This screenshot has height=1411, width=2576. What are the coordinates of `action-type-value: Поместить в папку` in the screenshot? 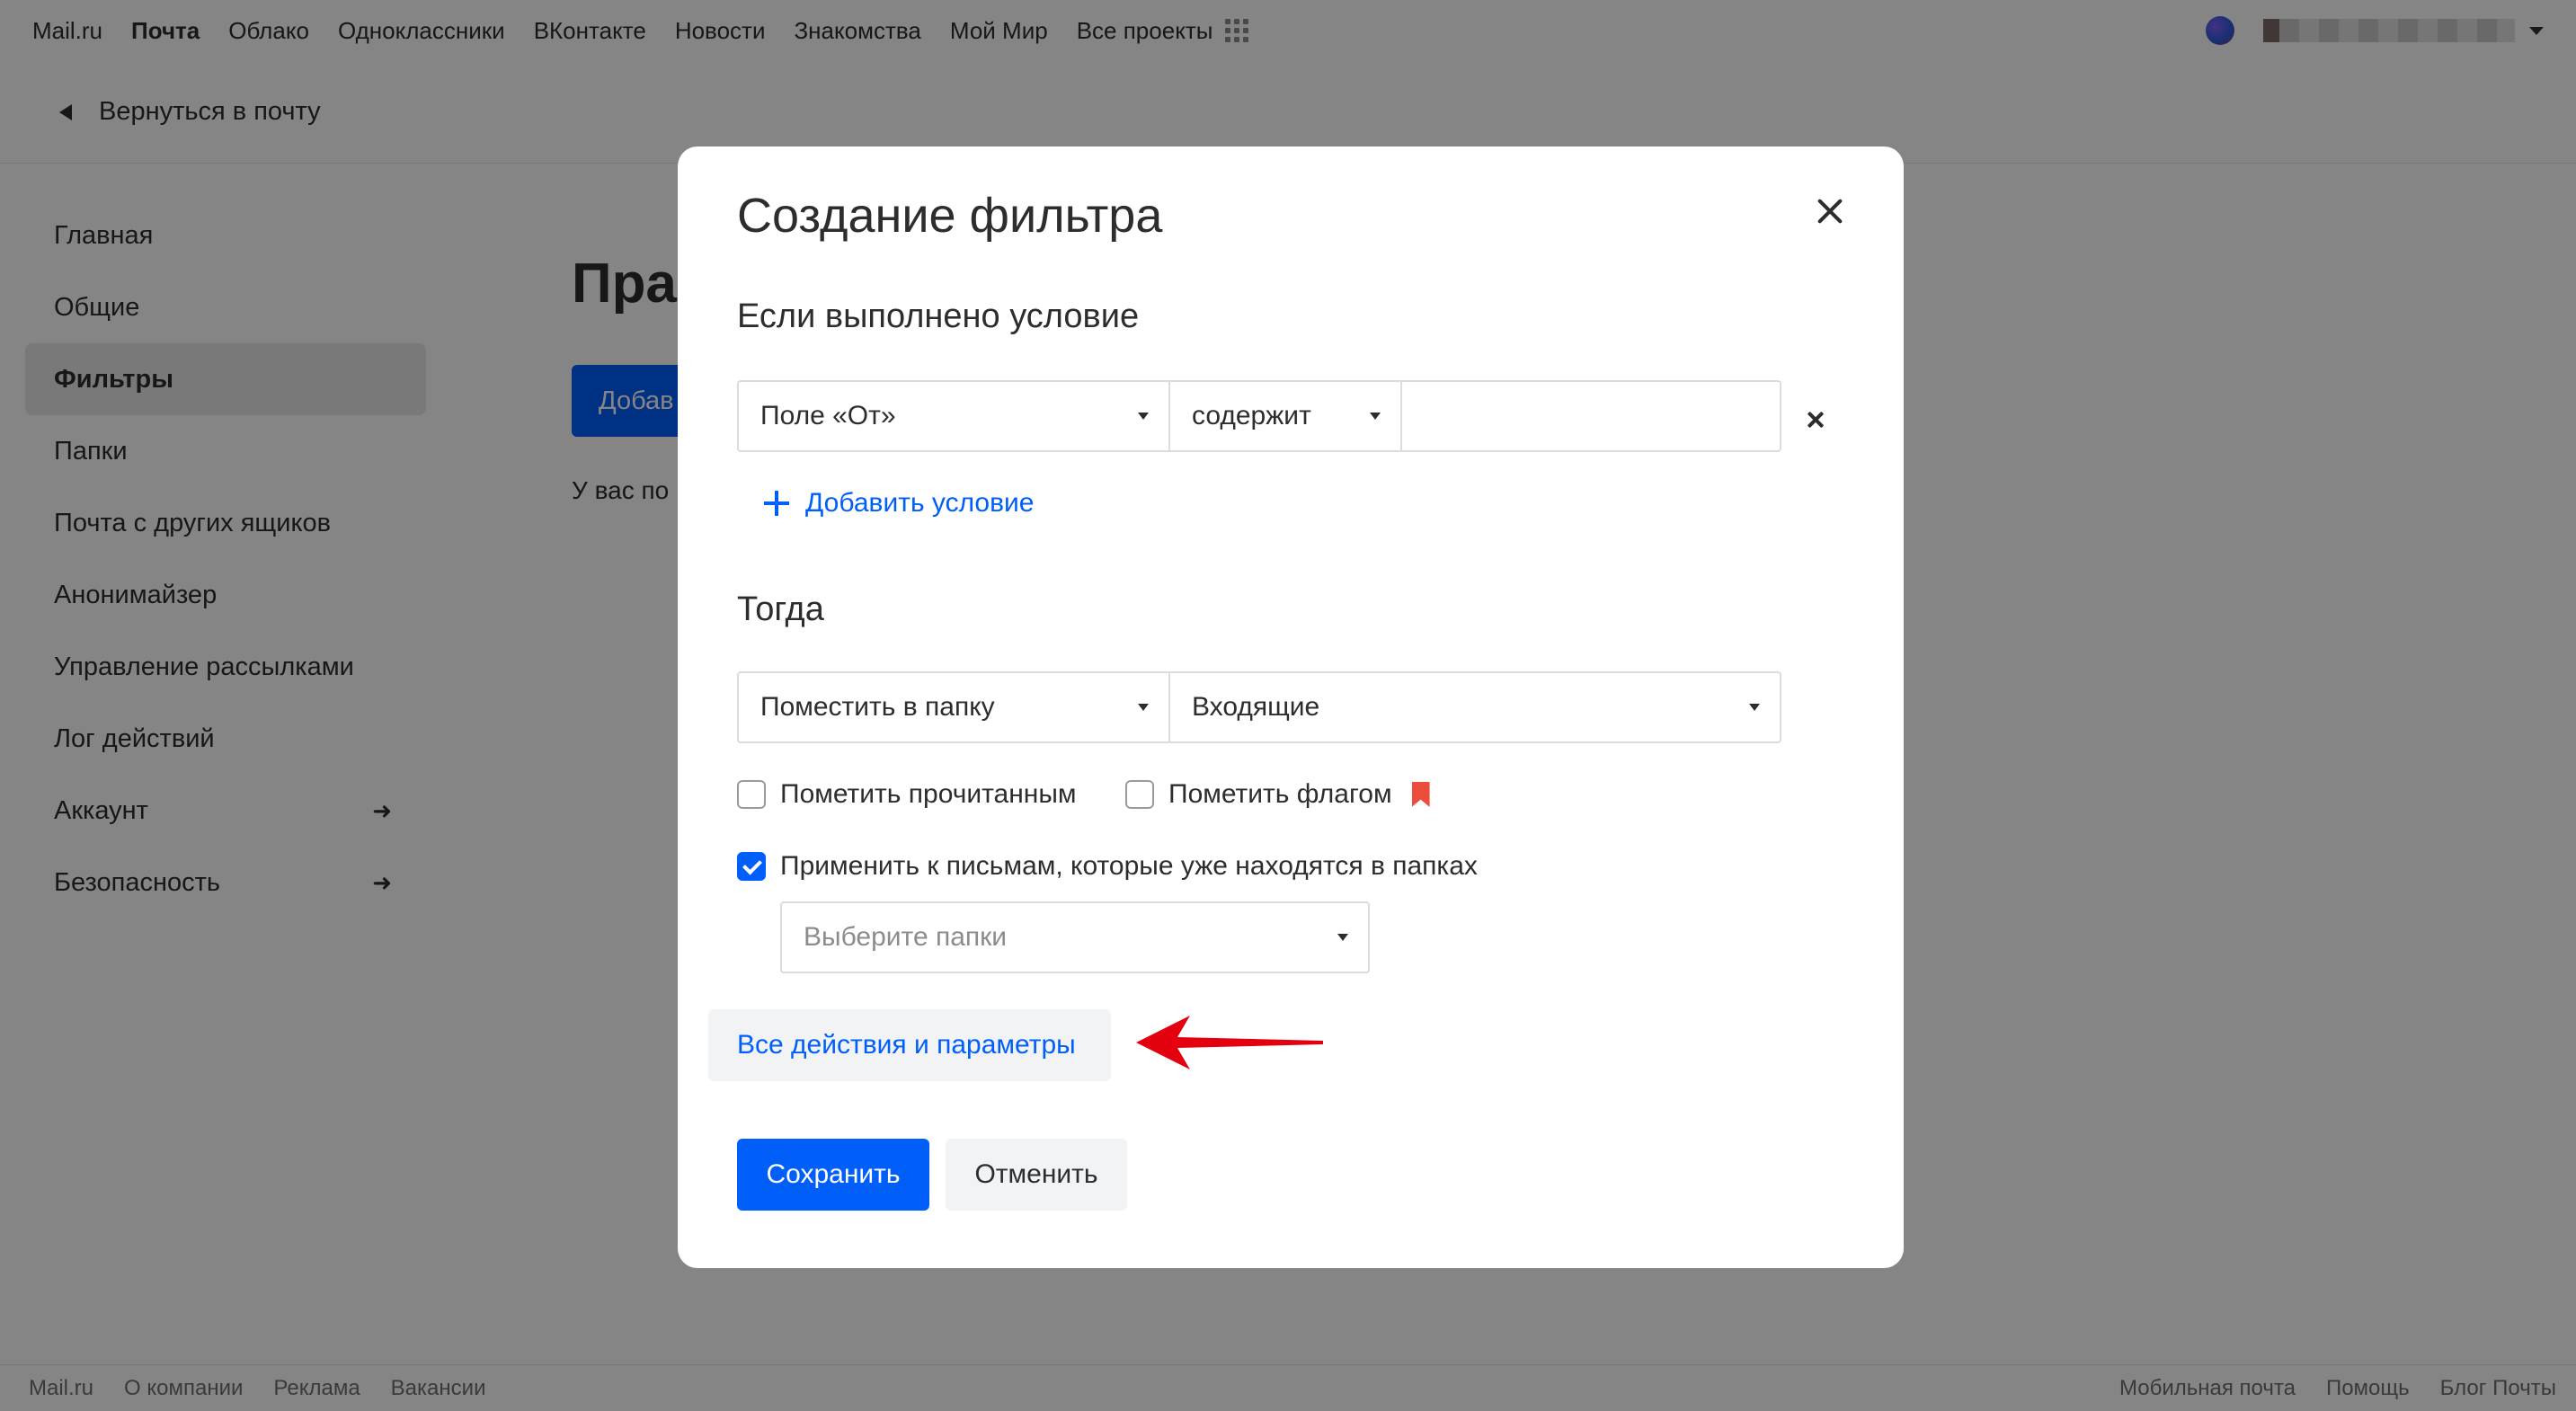 It's located at (877, 707).